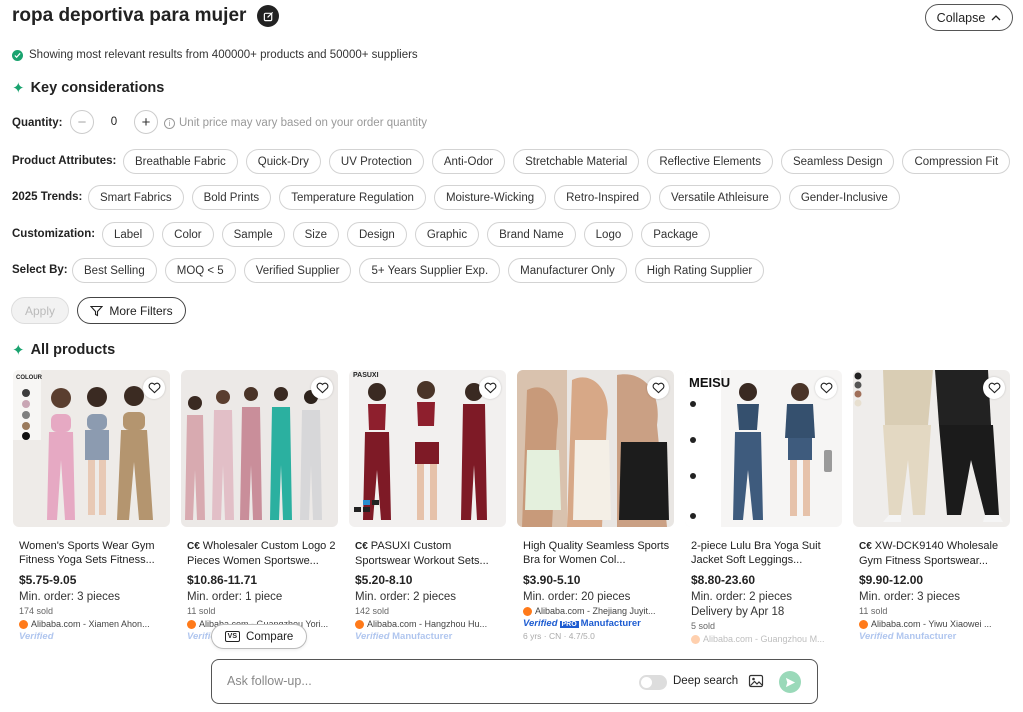  I want to click on chip-customization: Package, so click(676, 234).